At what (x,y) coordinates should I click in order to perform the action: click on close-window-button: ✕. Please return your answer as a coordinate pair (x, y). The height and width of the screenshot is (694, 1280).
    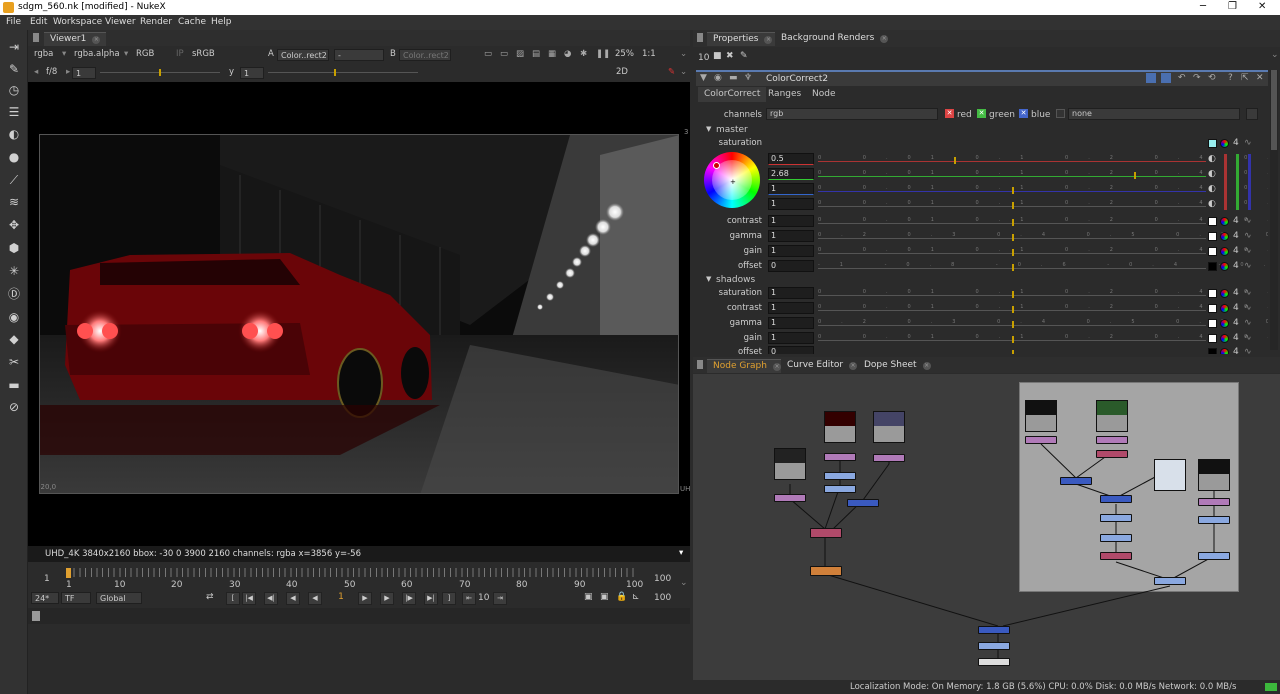
    Looking at the image, I should click on (1262, 6).